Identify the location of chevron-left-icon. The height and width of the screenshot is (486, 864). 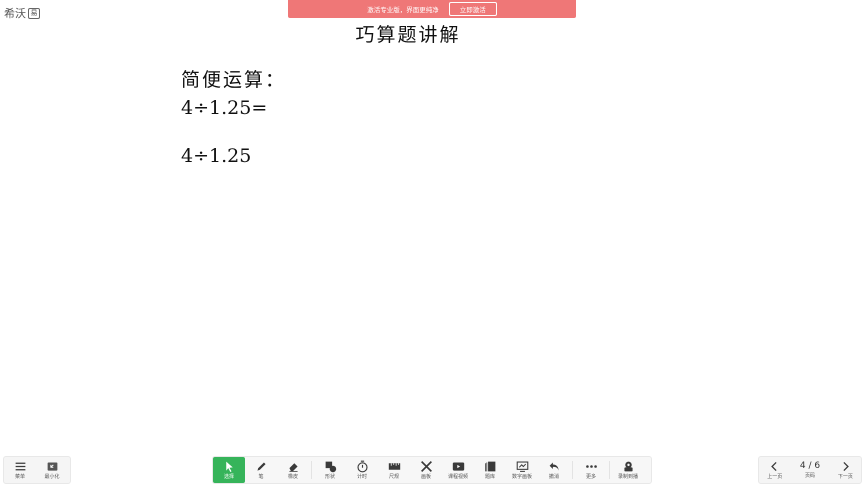
(774, 466).